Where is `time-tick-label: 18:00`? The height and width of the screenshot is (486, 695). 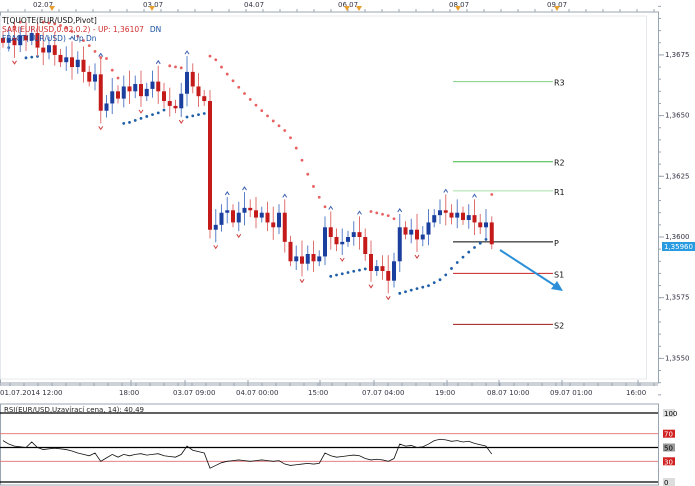
time-tick-label: 18:00 is located at coordinates (129, 393).